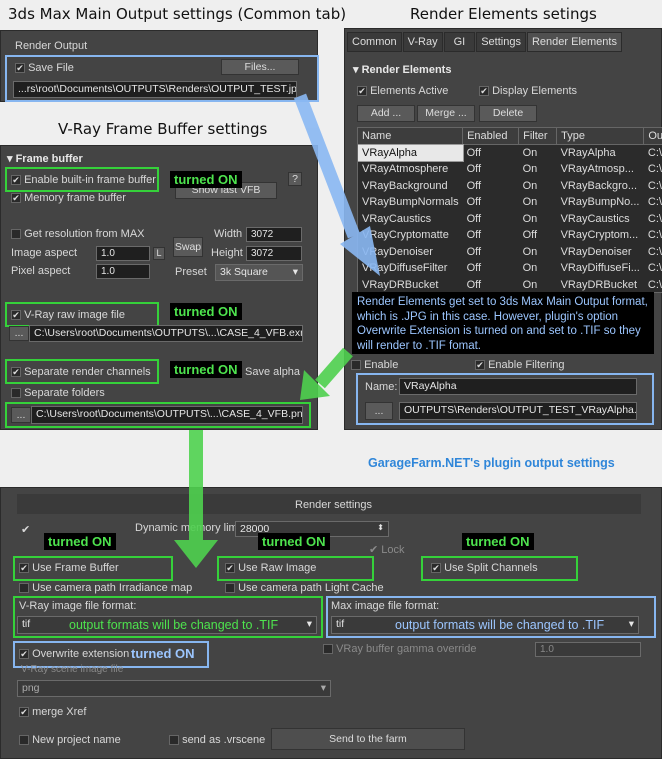 The width and height of the screenshot is (662, 759). What do you see at coordinates (188, 247) in the screenshot?
I see `swap-button: Swap` at bounding box center [188, 247].